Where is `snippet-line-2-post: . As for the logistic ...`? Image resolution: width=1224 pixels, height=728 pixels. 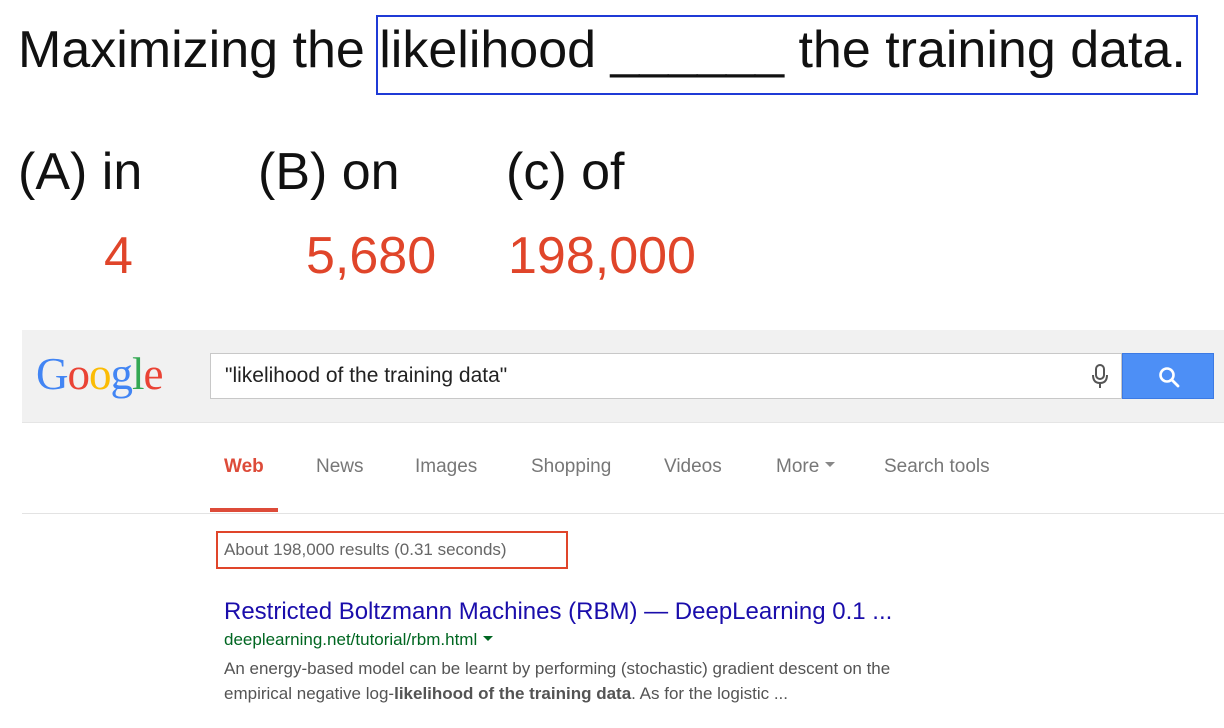 snippet-line-2-post: . As for the logistic ... is located at coordinates (709, 693).